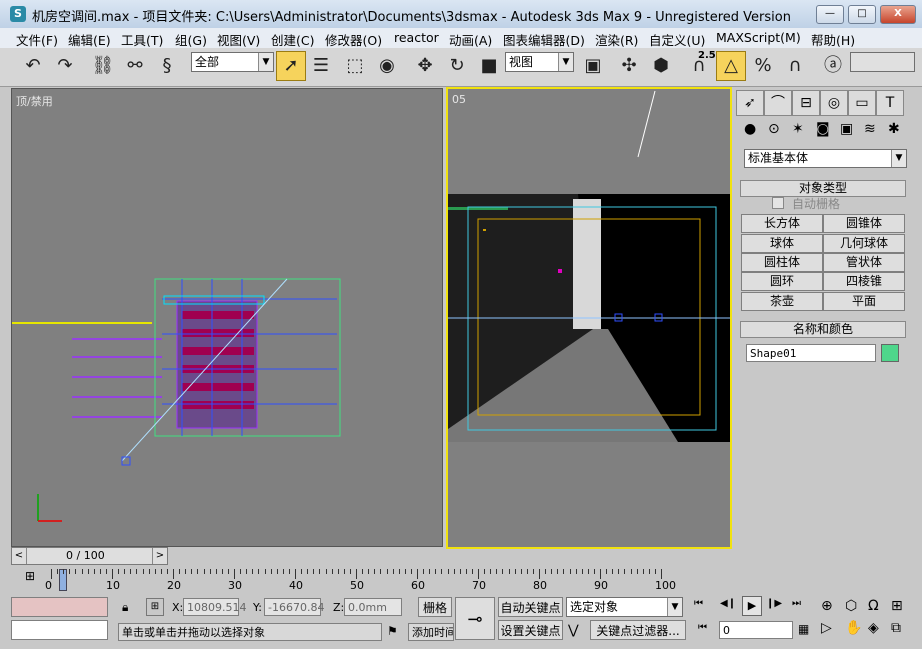 The image size is (922, 649). I want to click on menu-graph-editors: 图表编辑器(D), so click(544, 39).